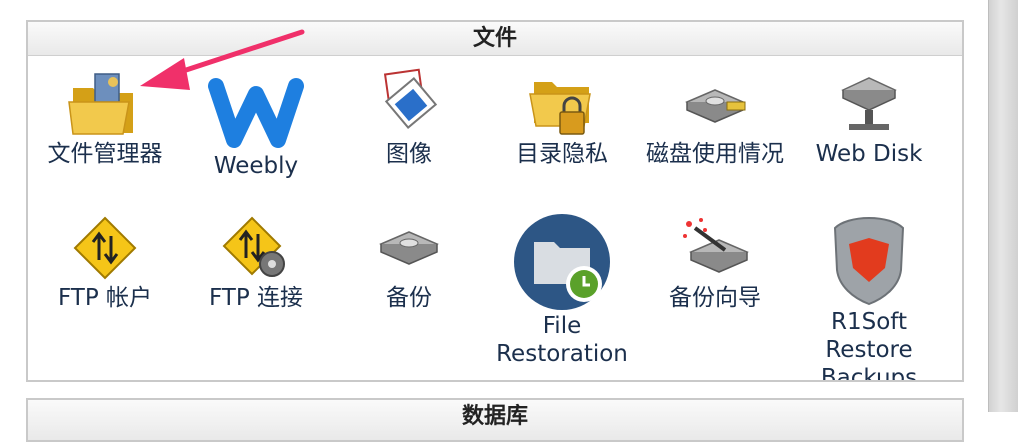 The width and height of the screenshot is (1018, 442). Describe the element at coordinates (869, 261) in the screenshot. I see `r1soft-shield-icon` at that location.